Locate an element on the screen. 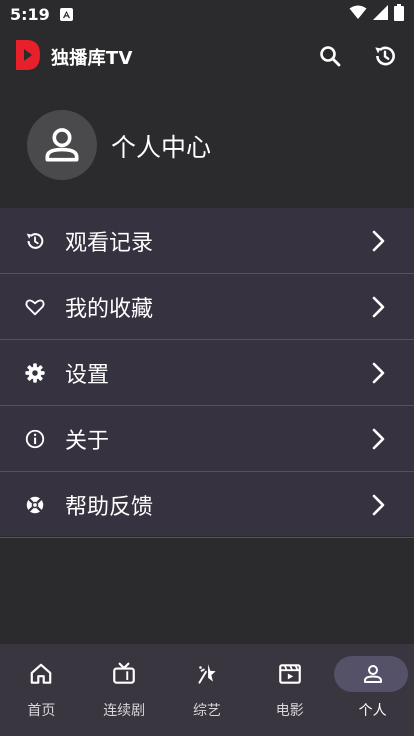 The height and width of the screenshot is (736, 414). menu-item-label: 设置 is located at coordinates (87, 375).